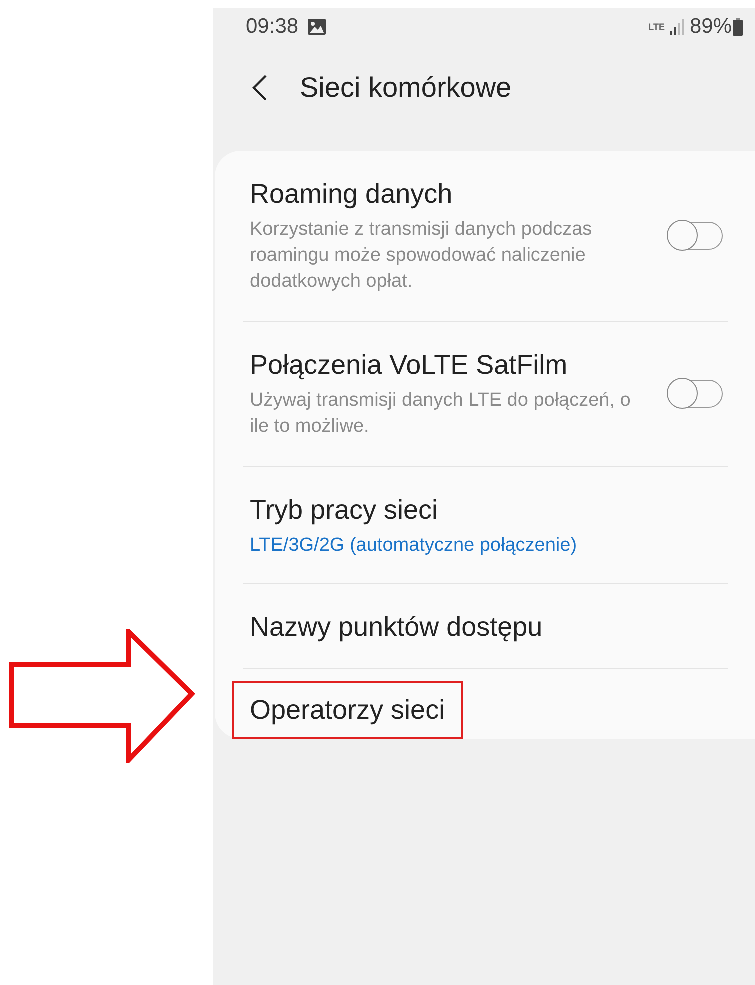 The height and width of the screenshot is (985, 755). What do you see at coordinates (711, 27) in the screenshot?
I see `battery-percentage: 89%` at bounding box center [711, 27].